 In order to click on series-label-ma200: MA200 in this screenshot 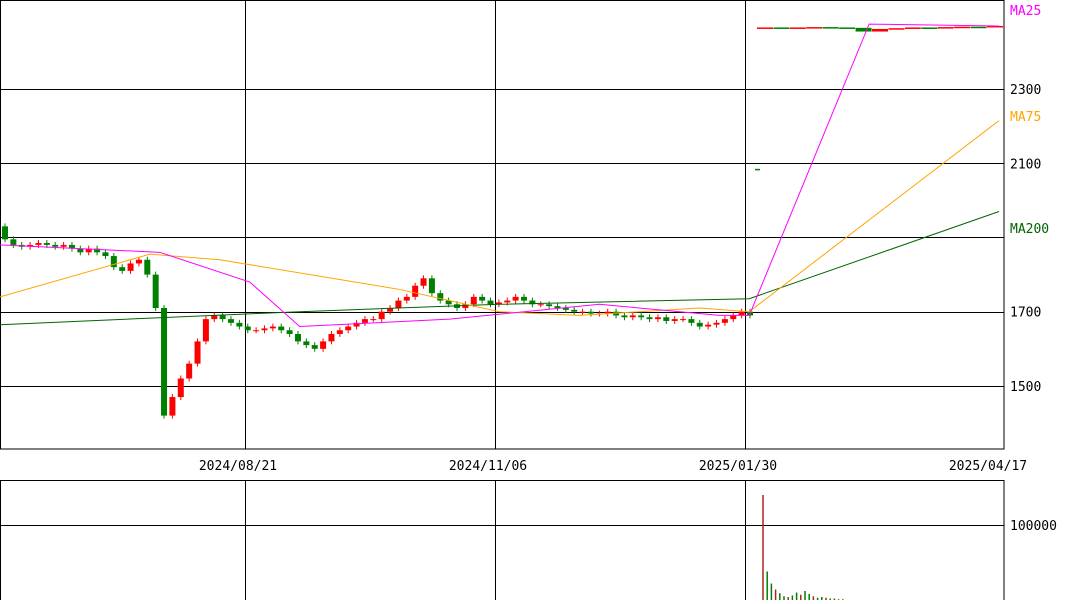, I will do `click(1029, 229)`.